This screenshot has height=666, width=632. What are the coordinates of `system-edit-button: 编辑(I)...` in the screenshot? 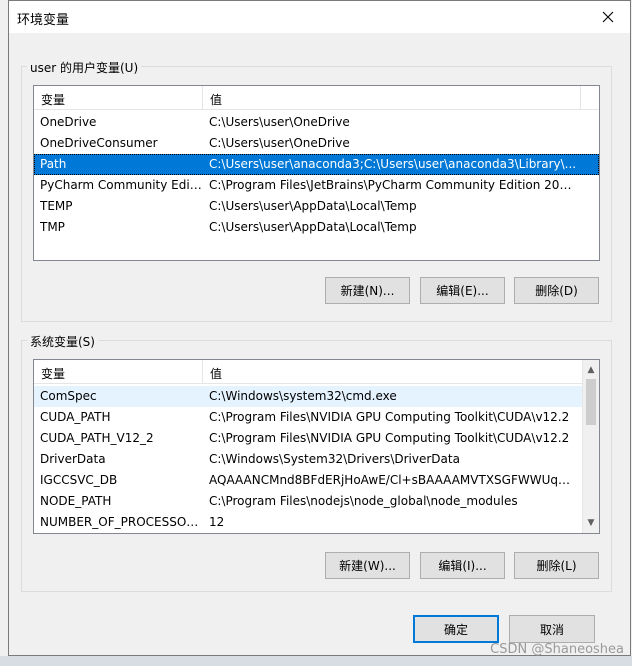 It's located at (462, 565).